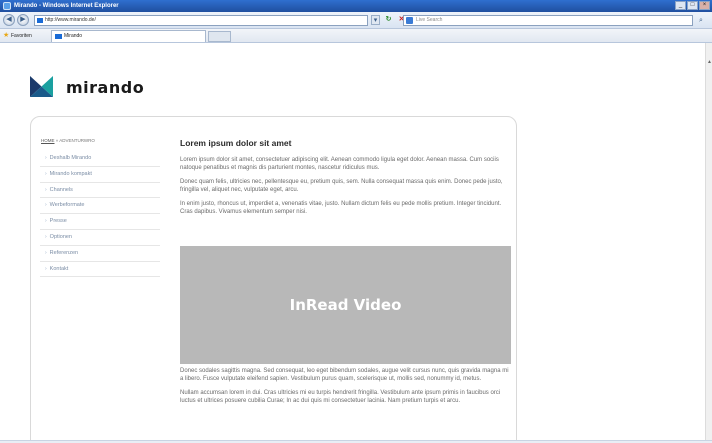  What do you see at coordinates (61, 189) in the screenshot?
I see `sidebar-item-label: Channels` at bounding box center [61, 189].